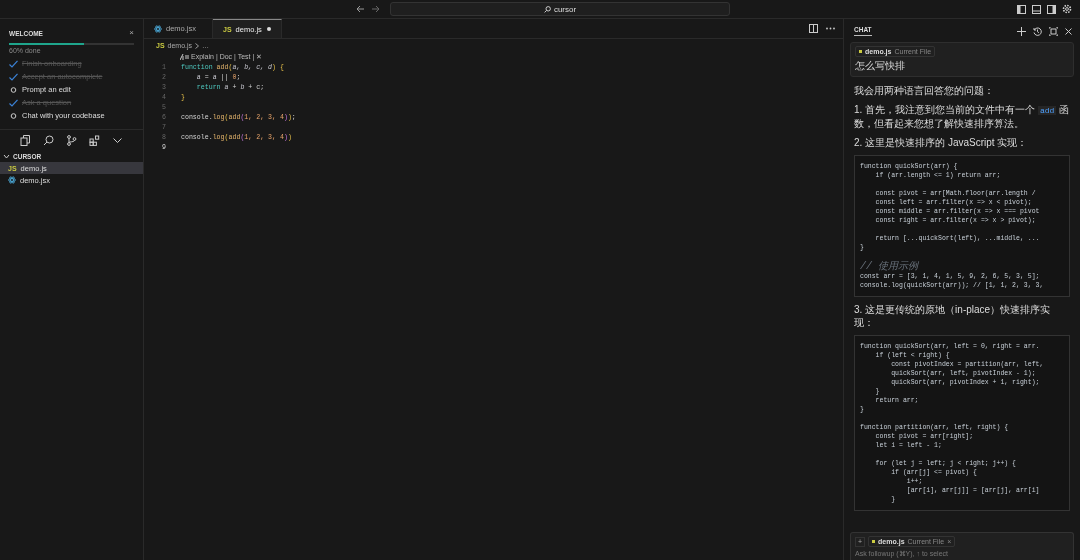 Image resolution: width=1080 pixels, height=560 pixels. I want to click on settings-icon, so click(1067, 9).